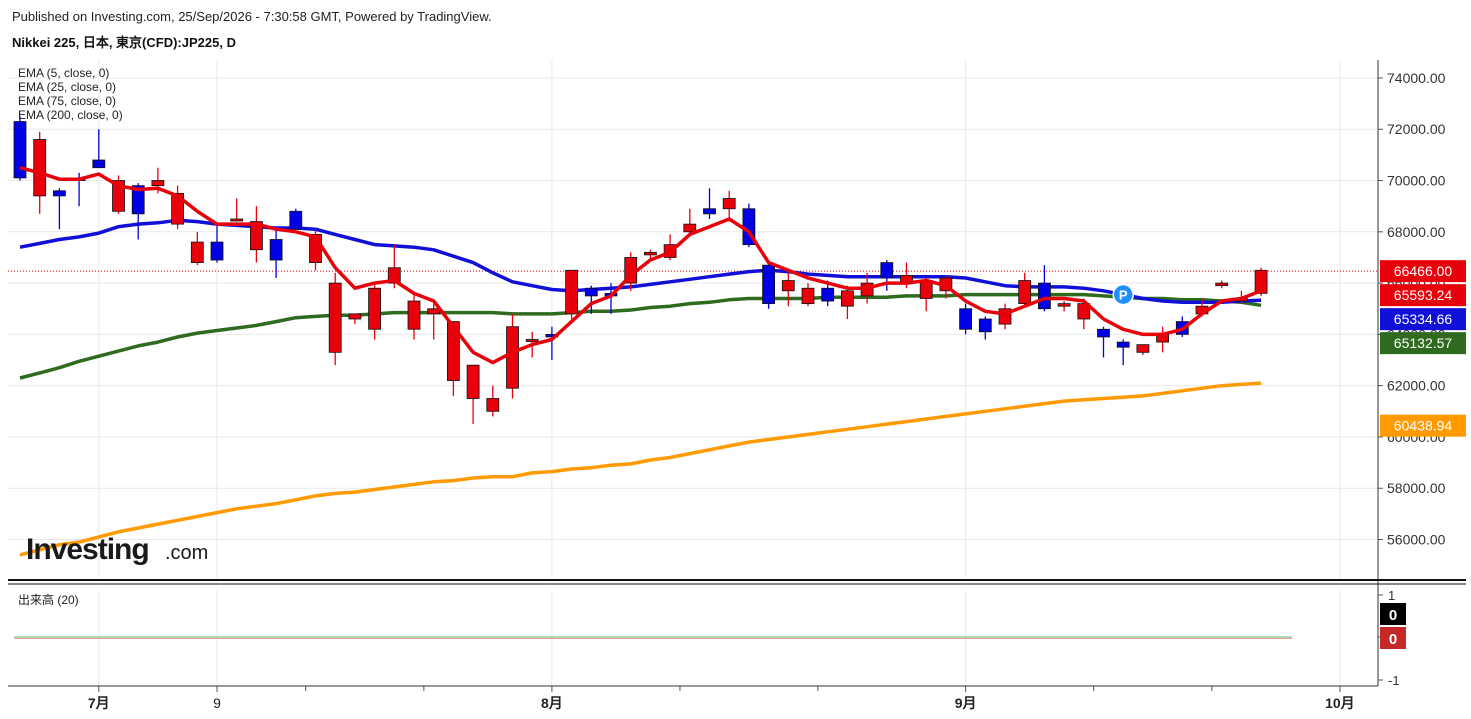 The image size is (1471, 719). I want to click on x-tick-label: 7月, so click(99, 703).